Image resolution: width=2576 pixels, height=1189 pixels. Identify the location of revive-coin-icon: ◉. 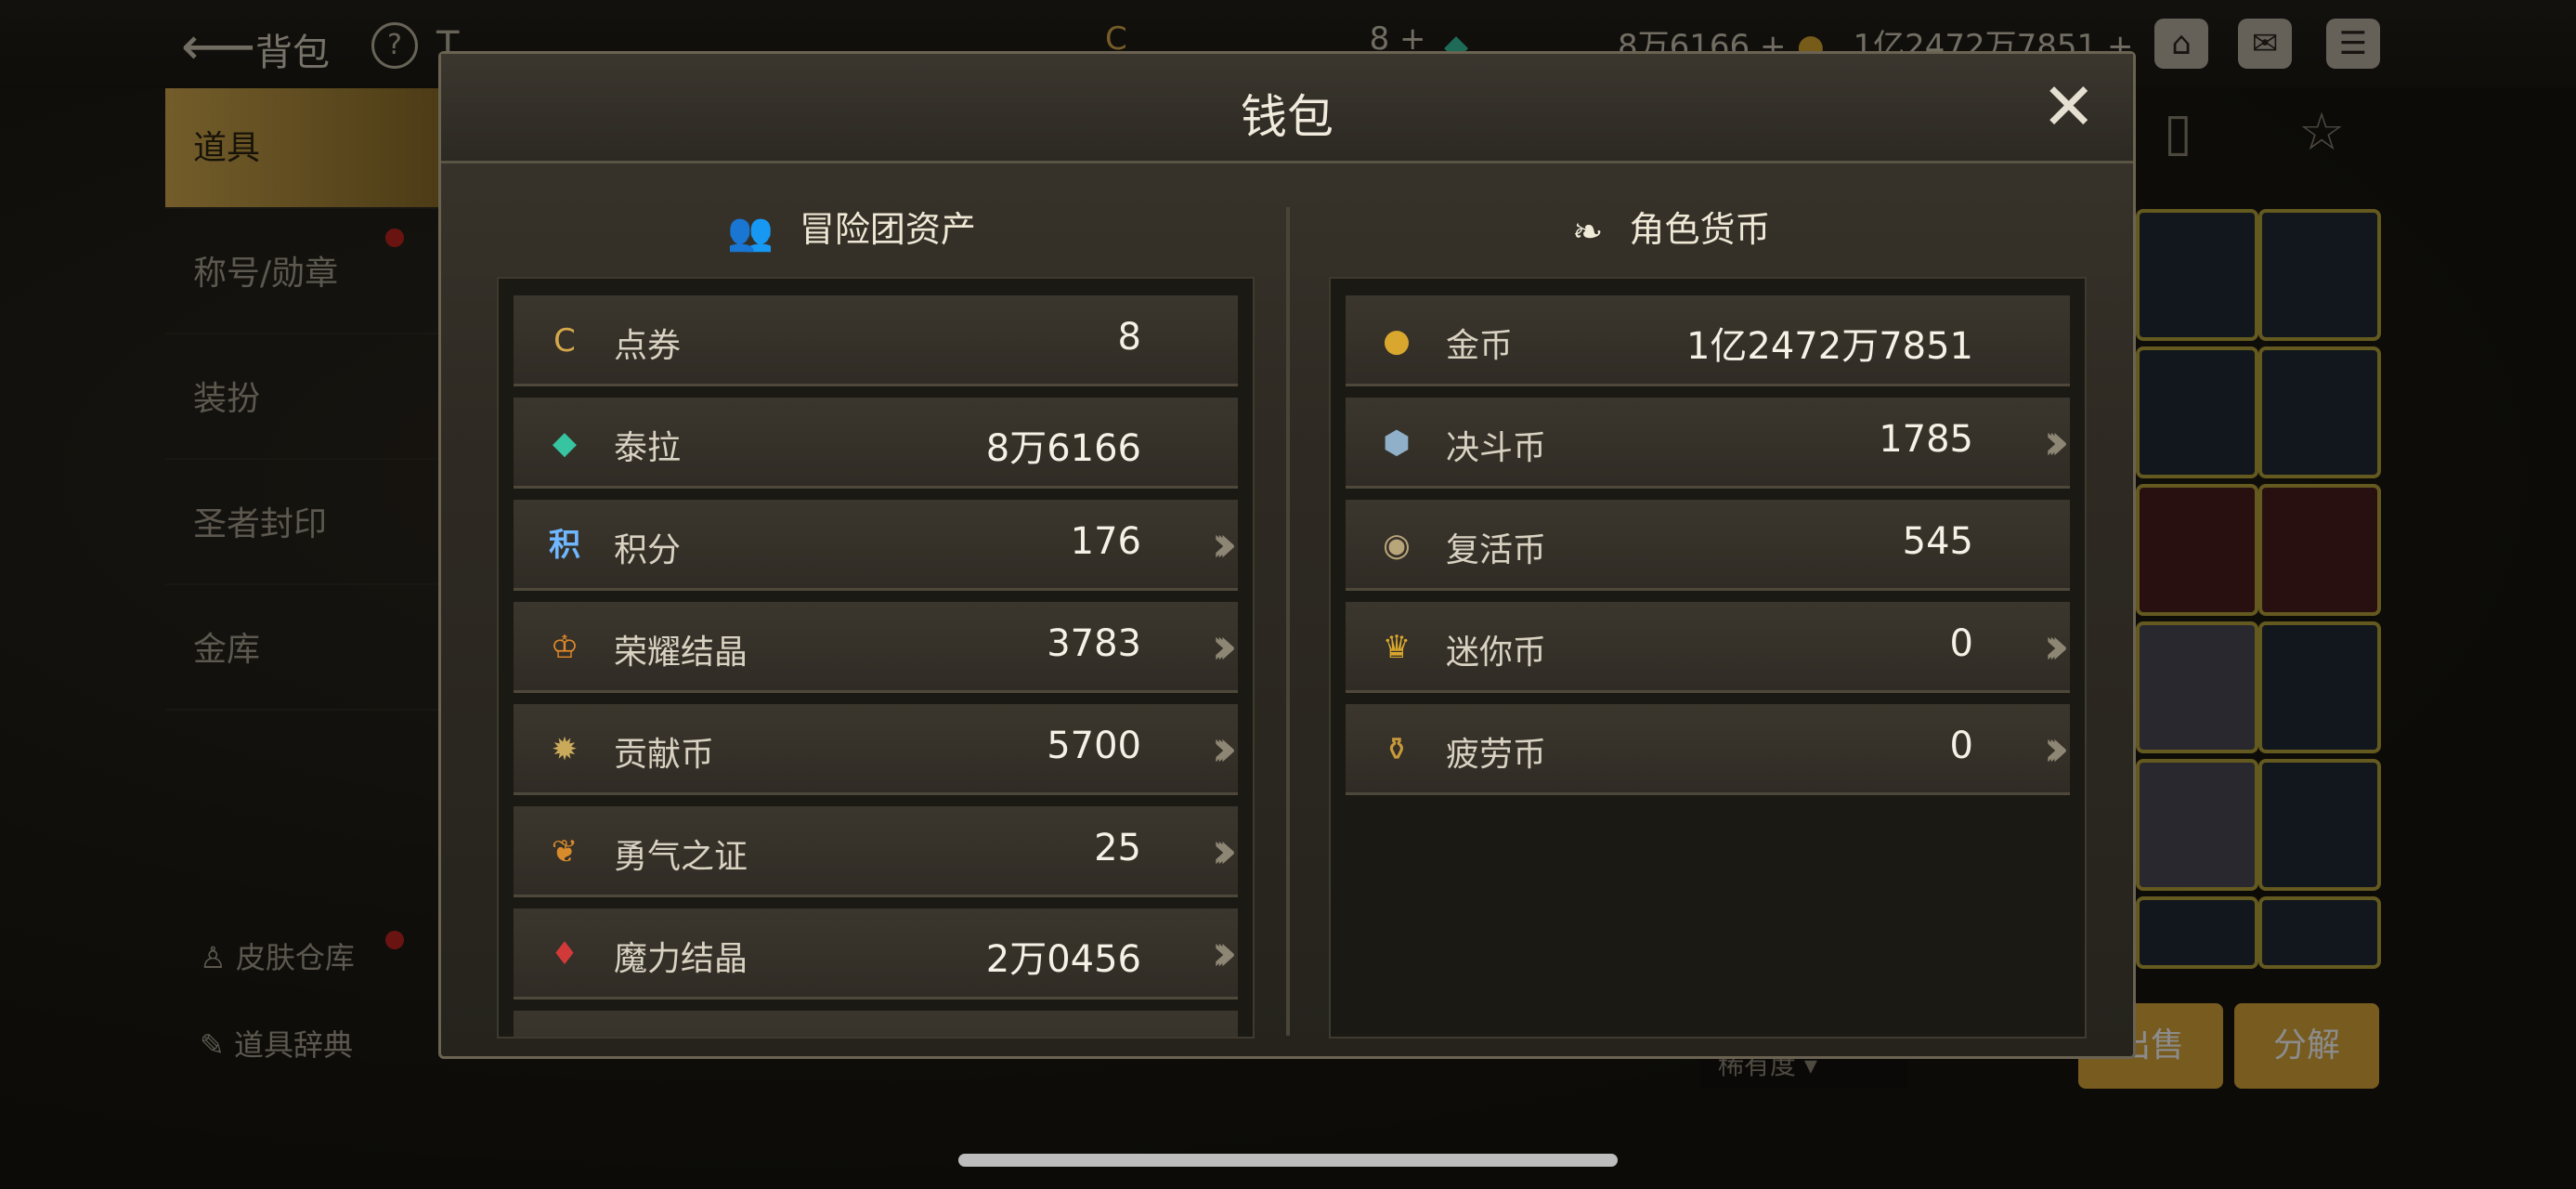
(1397, 545).